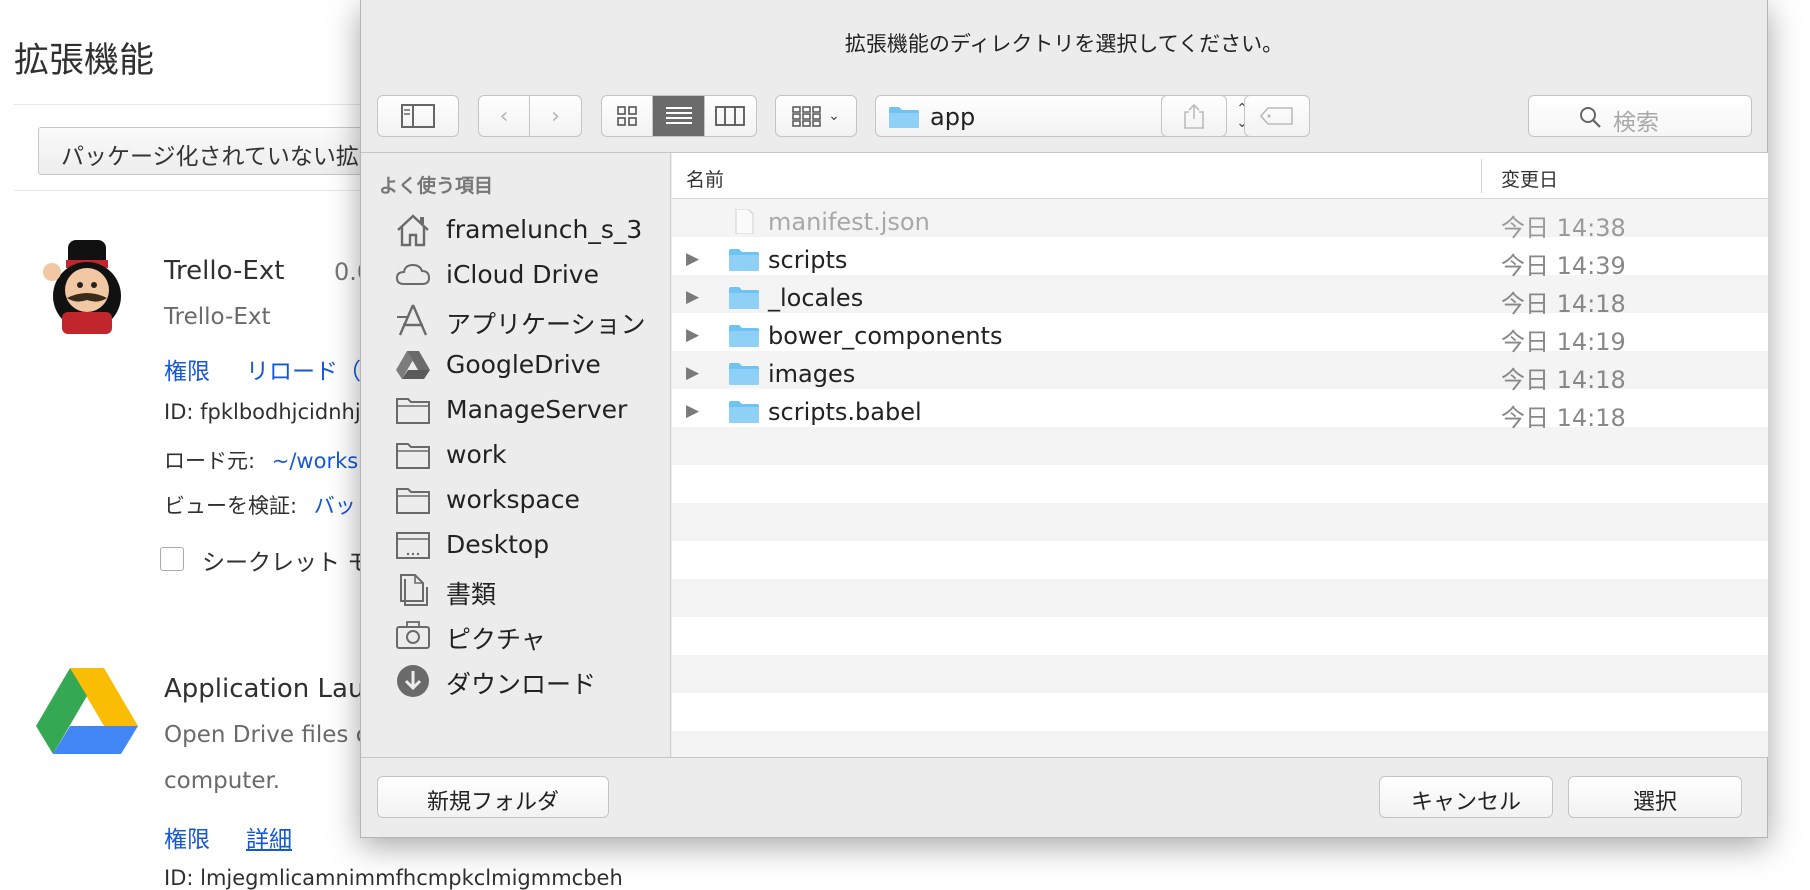  I want to click on search-field: 検索, so click(1640, 116).